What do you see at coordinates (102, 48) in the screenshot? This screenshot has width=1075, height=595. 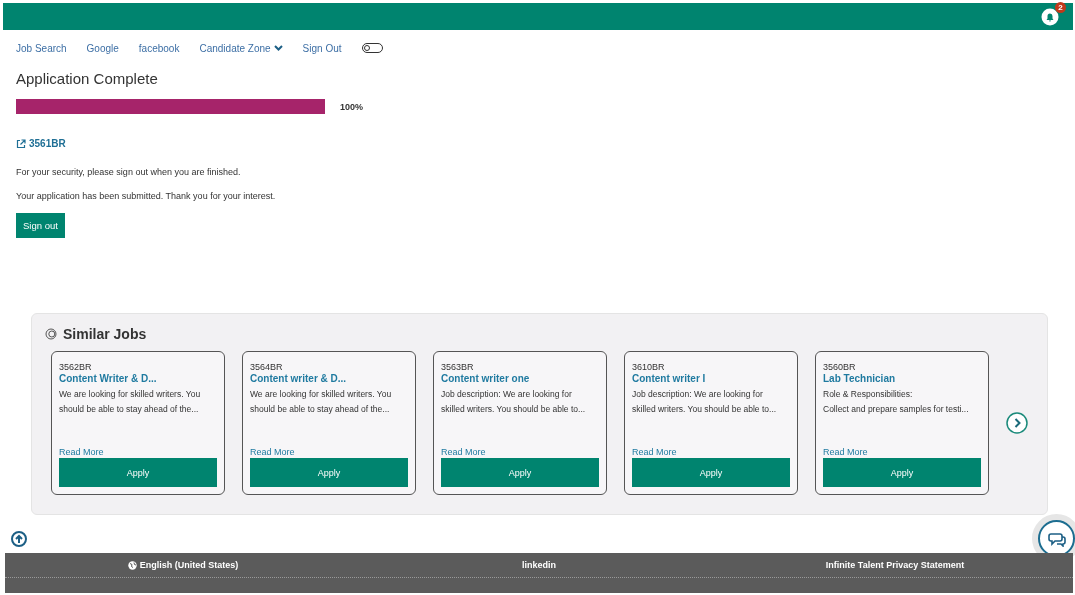 I see `nav-link: Google` at bounding box center [102, 48].